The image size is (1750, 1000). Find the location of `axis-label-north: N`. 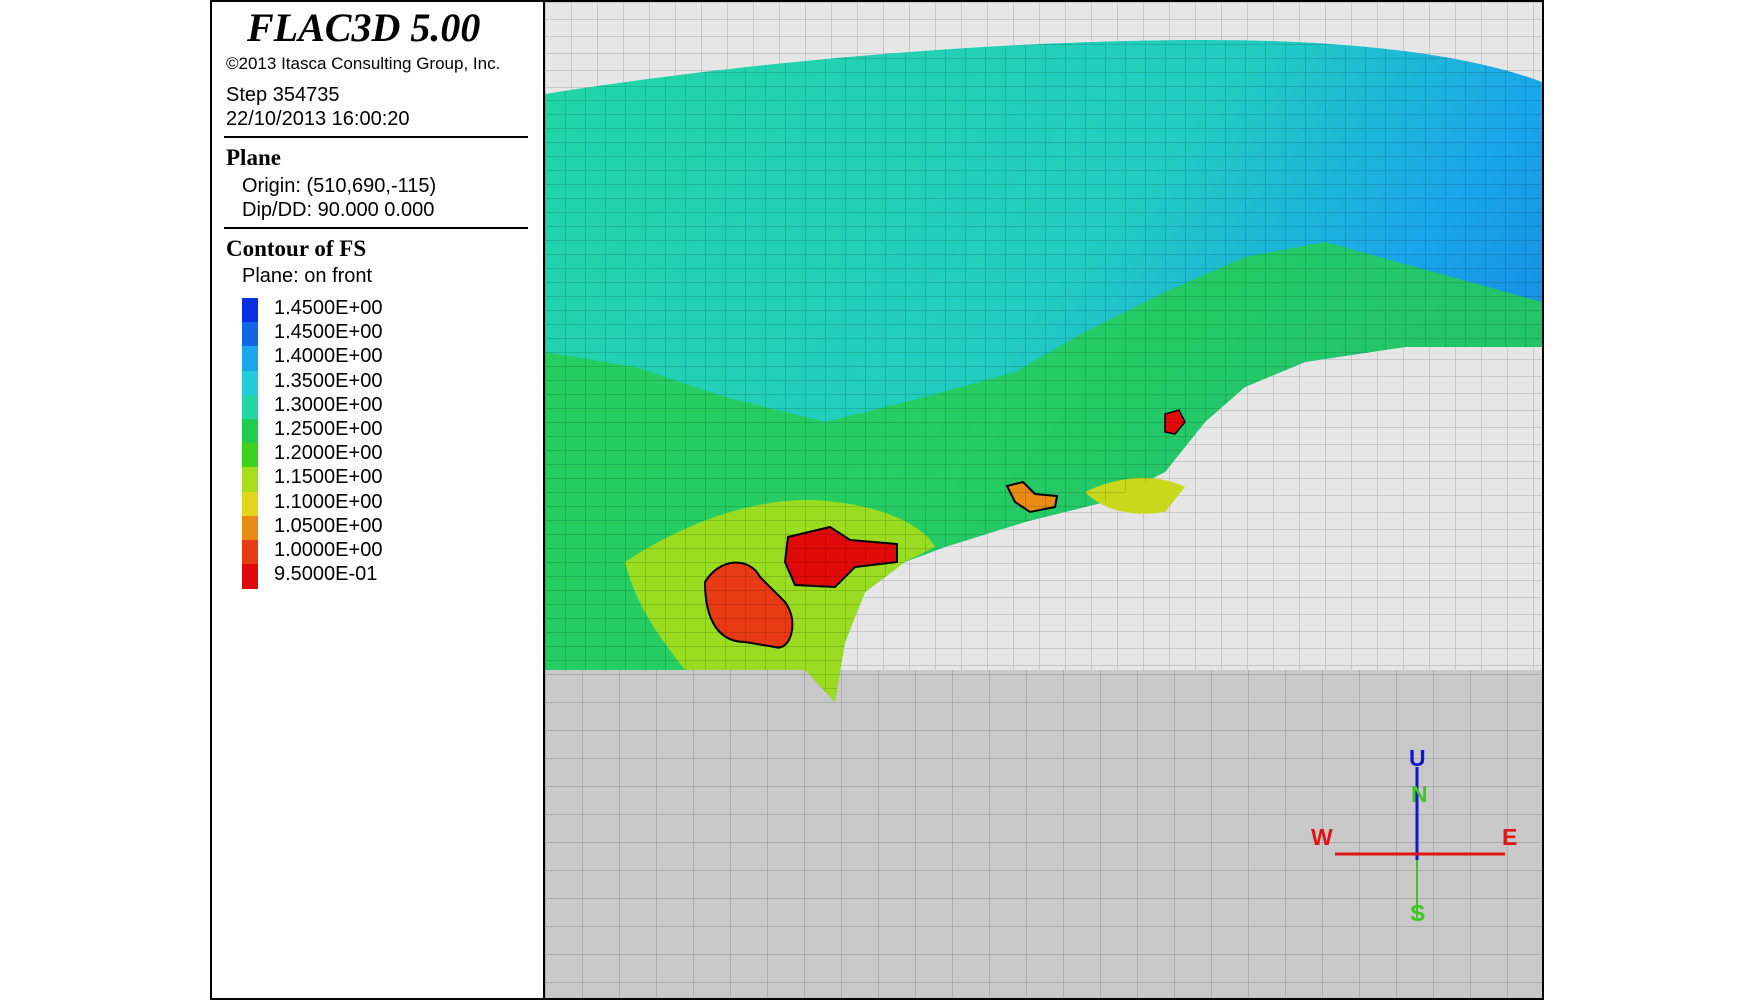

axis-label-north: N is located at coordinates (1419, 794).